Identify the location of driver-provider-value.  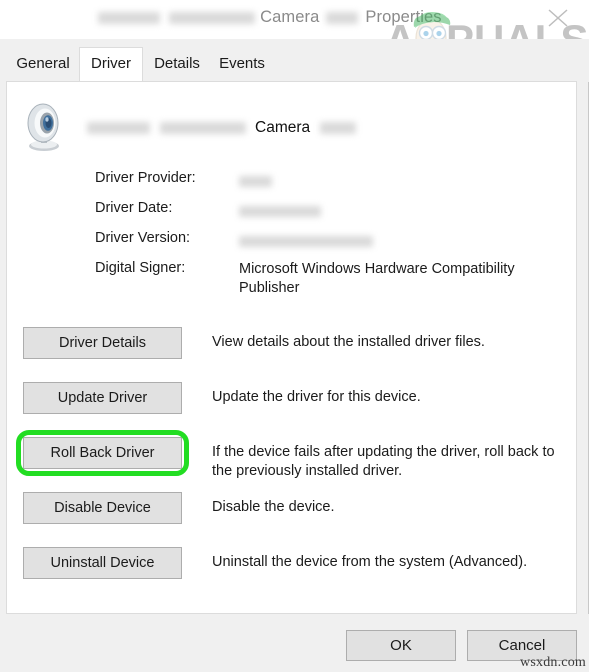
(399, 179).